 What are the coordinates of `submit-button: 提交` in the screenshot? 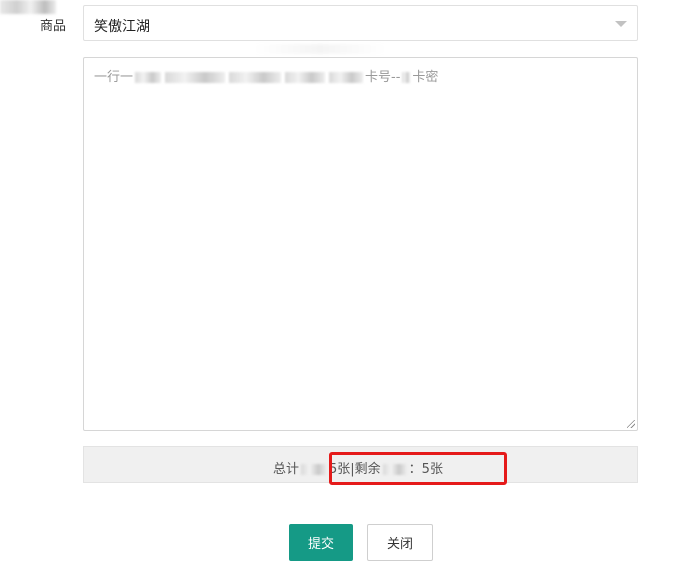 It's located at (321, 542).